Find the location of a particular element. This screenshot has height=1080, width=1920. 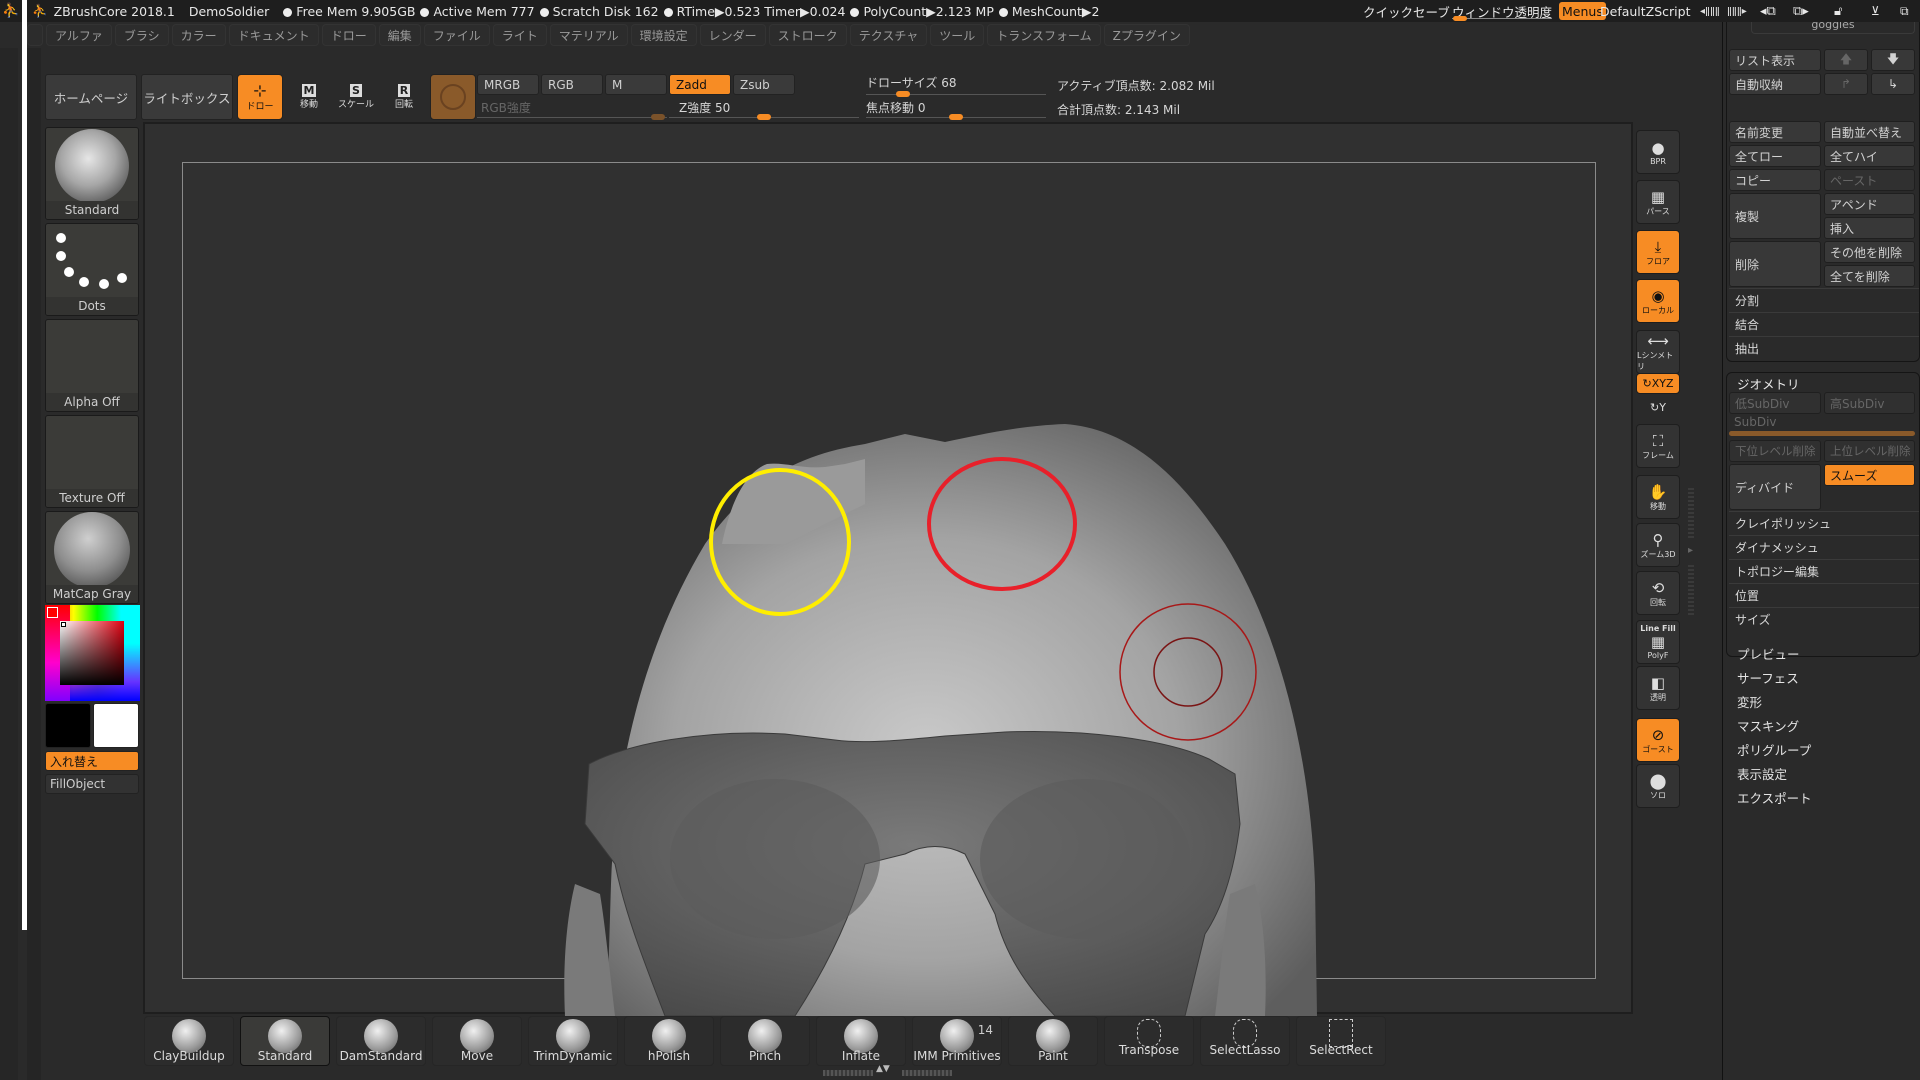

unlock-icon: 🔓︎ is located at coordinates (1838, 11).